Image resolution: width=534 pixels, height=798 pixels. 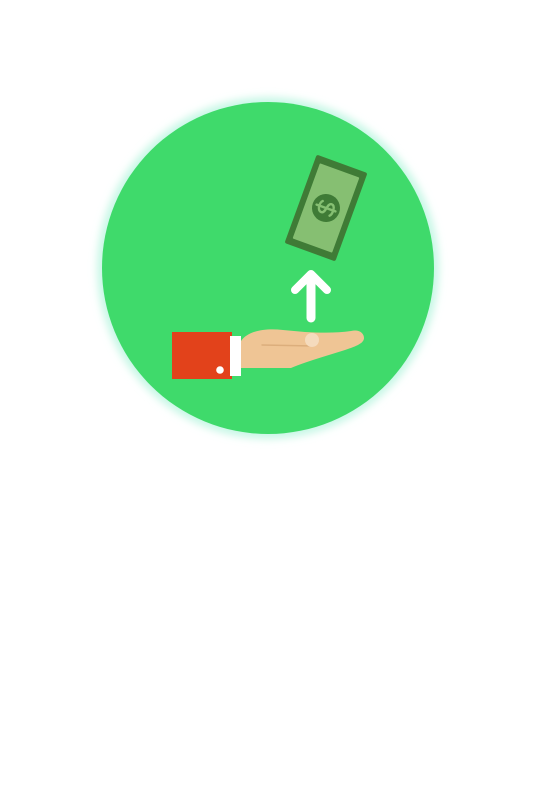 What do you see at coordinates (220, 370) in the screenshot?
I see `sleeve-button` at bounding box center [220, 370].